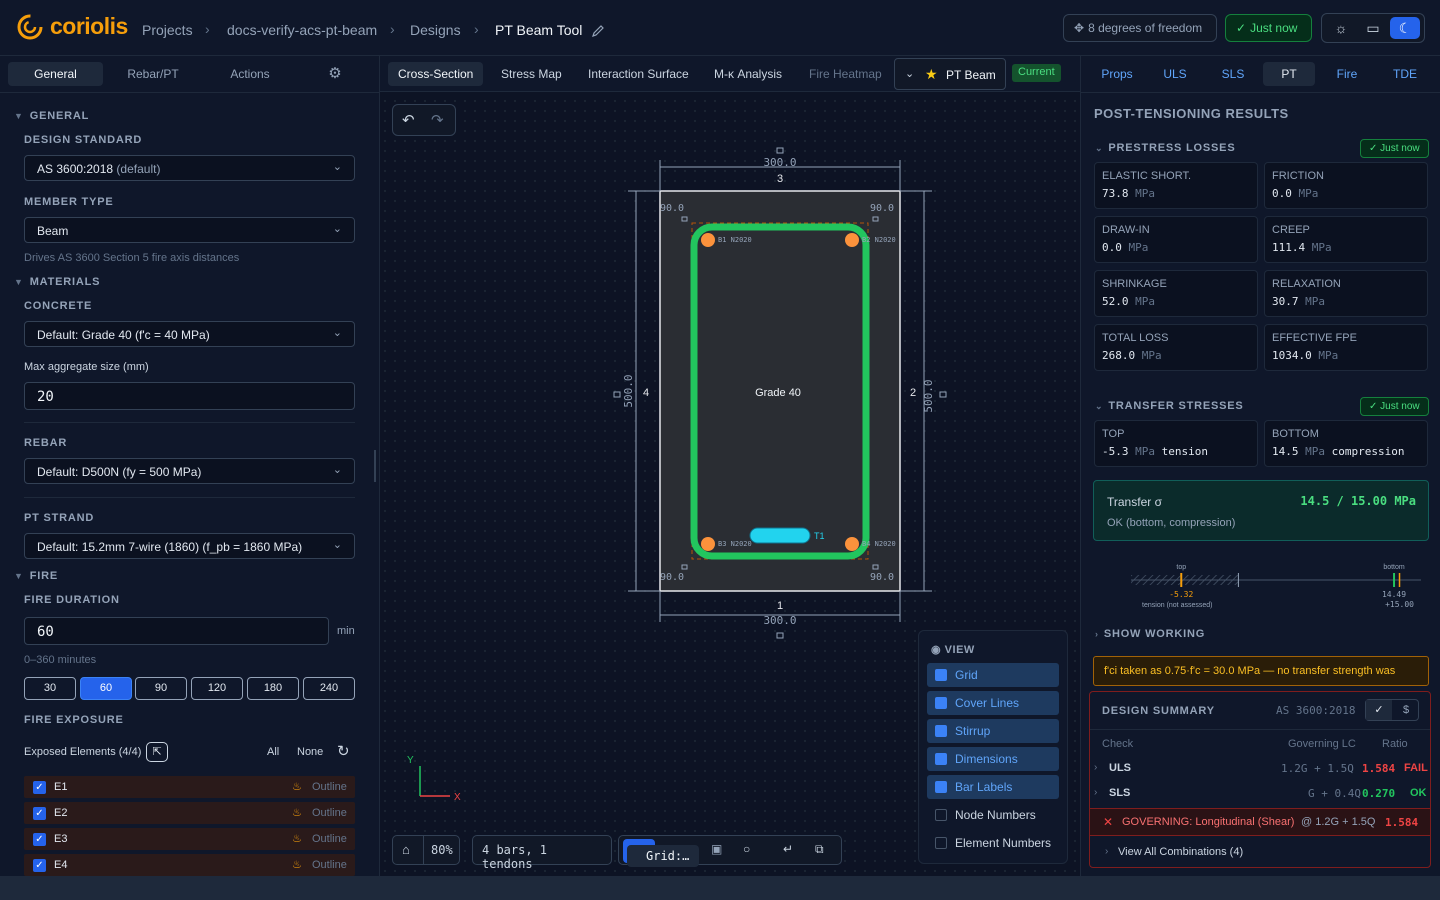  I want to click on monitor-icon: ▭, so click(1373, 28).